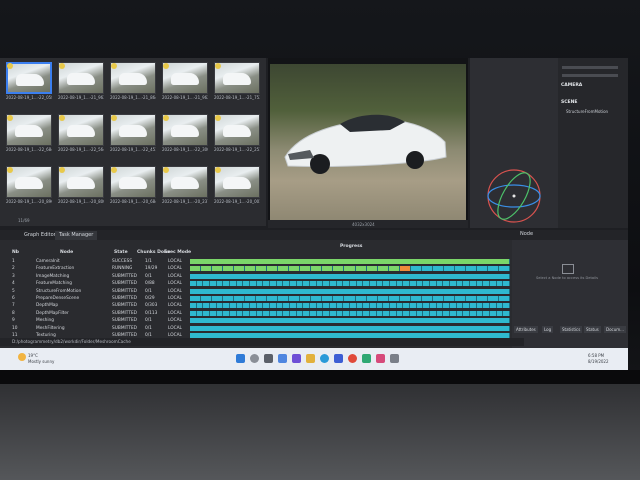  Describe the element at coordinates (254, 358) in the screenshot. I see `search-icon` at that location.